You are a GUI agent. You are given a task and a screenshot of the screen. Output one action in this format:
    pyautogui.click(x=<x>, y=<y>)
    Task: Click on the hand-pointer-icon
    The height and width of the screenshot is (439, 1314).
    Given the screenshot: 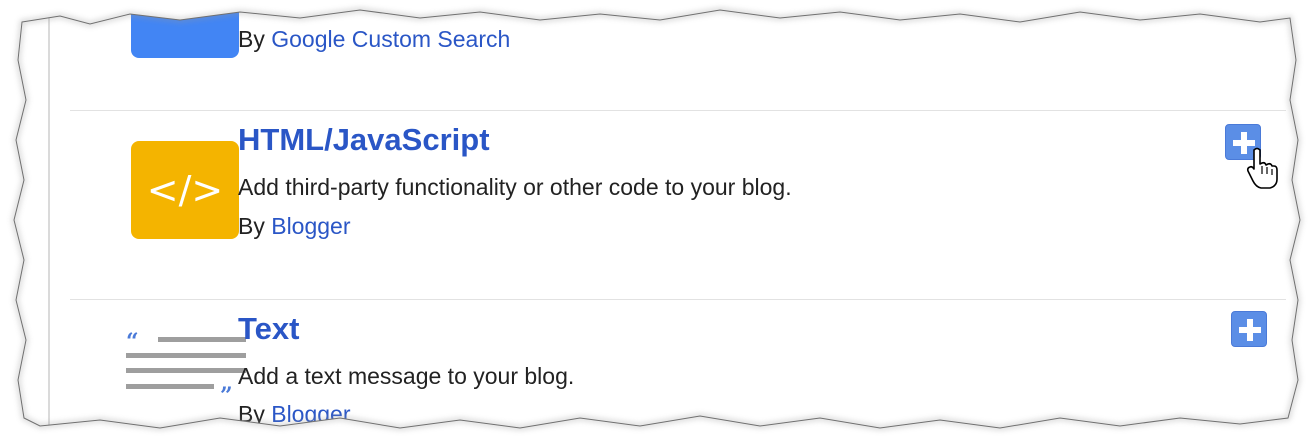 What is the action you would take?
    pyautogui.click(x=1262, y=168)
    